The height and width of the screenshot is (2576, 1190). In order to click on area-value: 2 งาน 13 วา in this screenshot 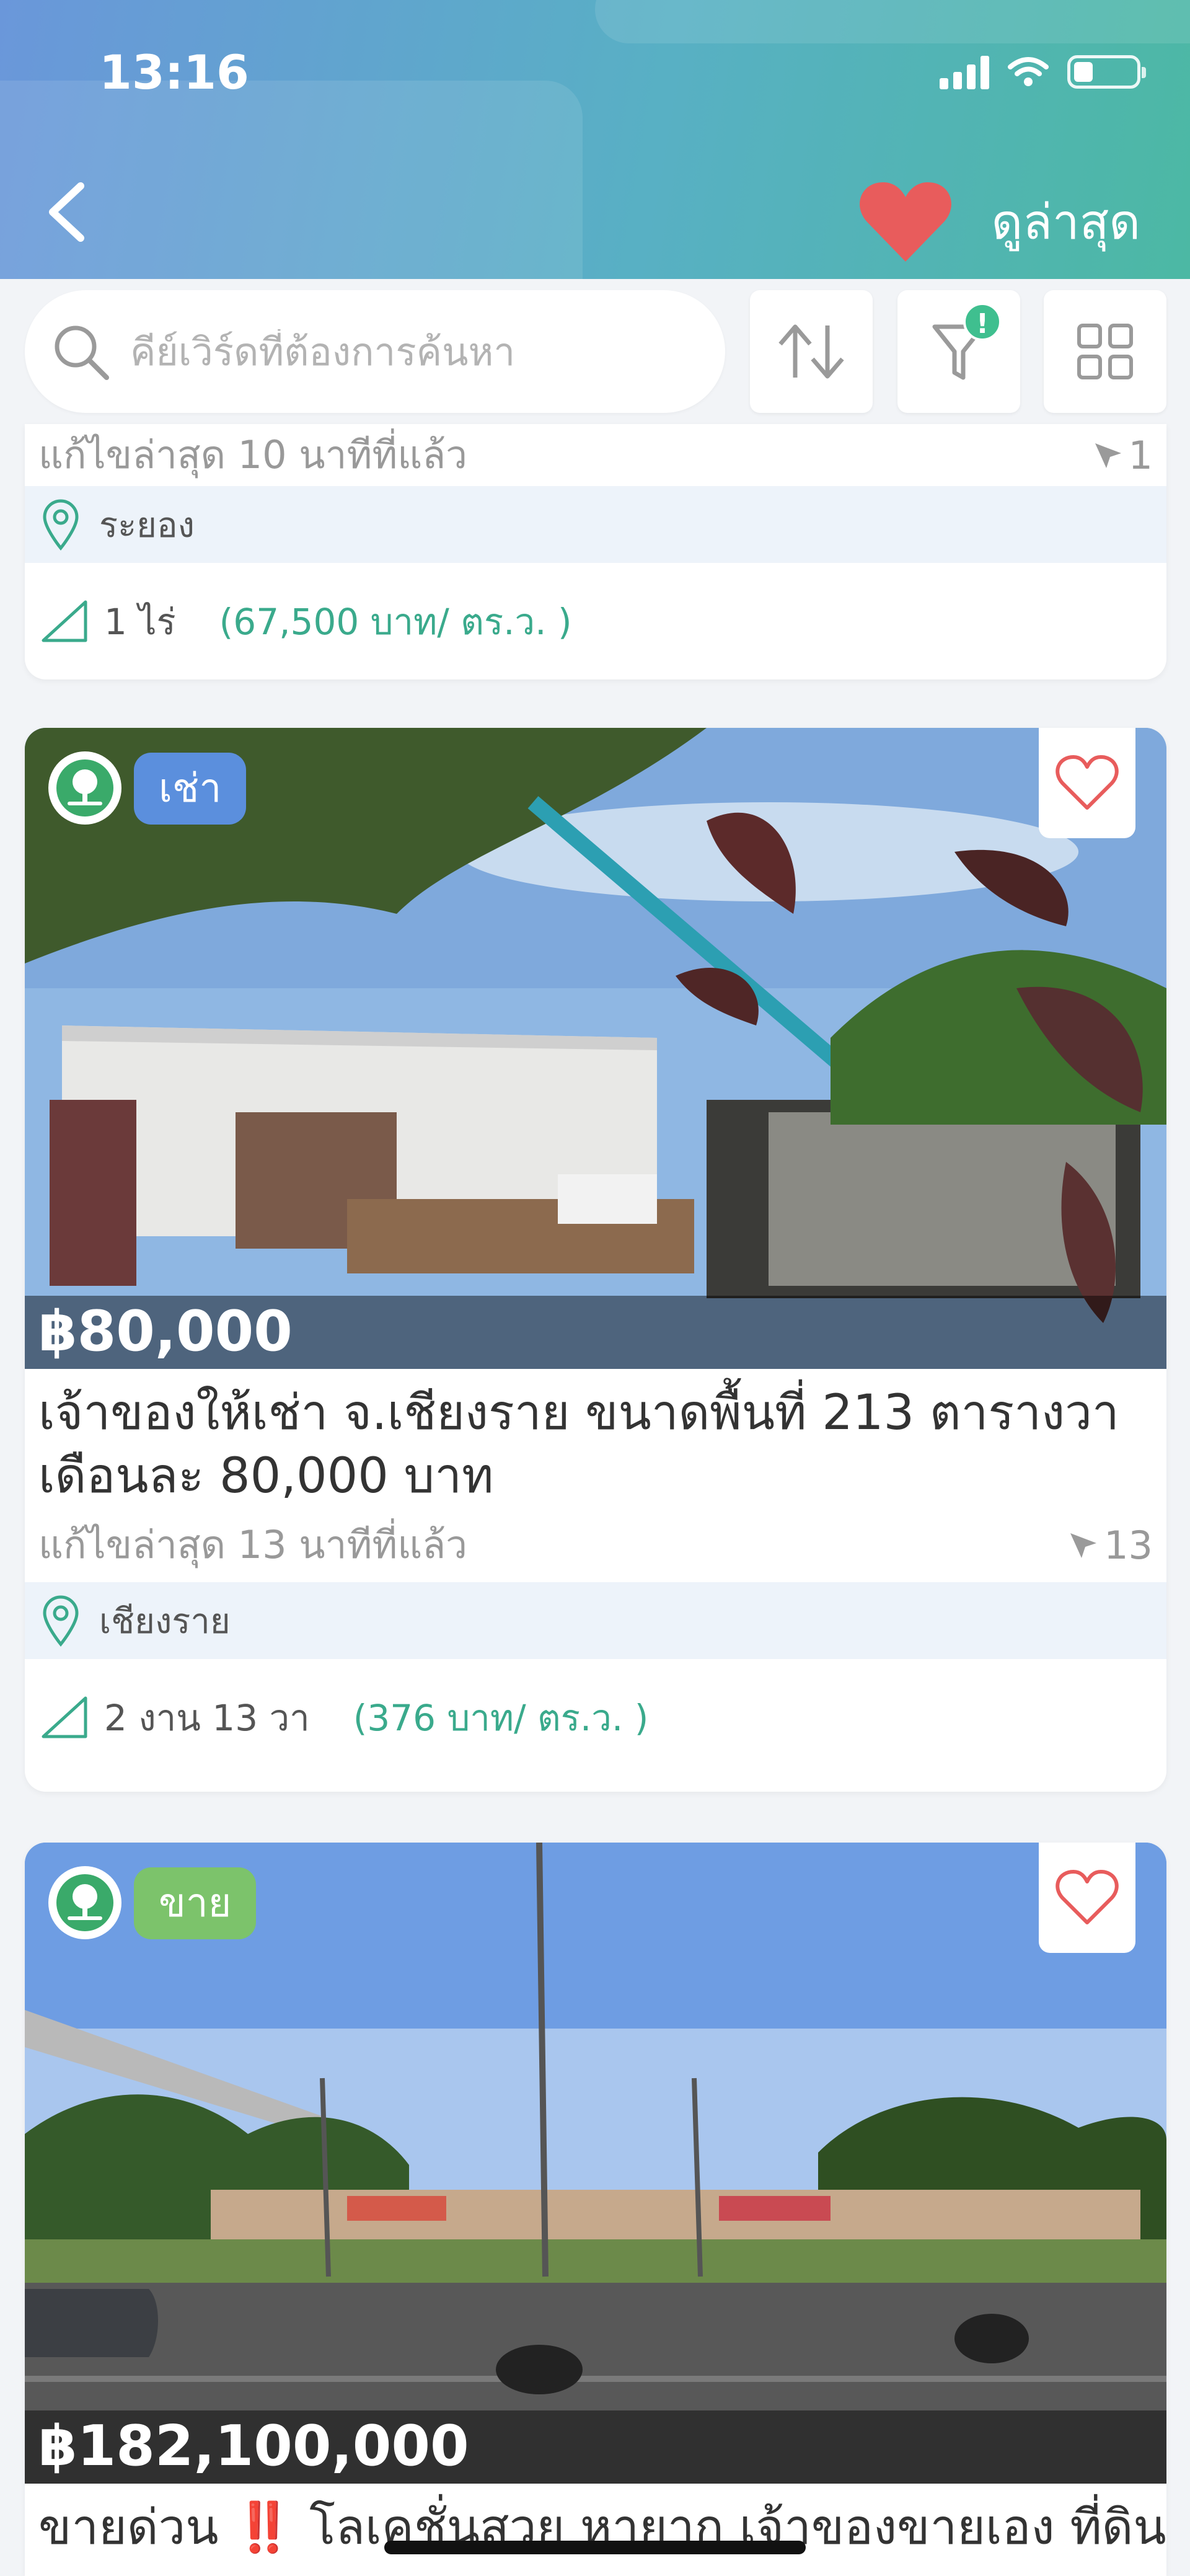, I will do `click(207, 1717)`.